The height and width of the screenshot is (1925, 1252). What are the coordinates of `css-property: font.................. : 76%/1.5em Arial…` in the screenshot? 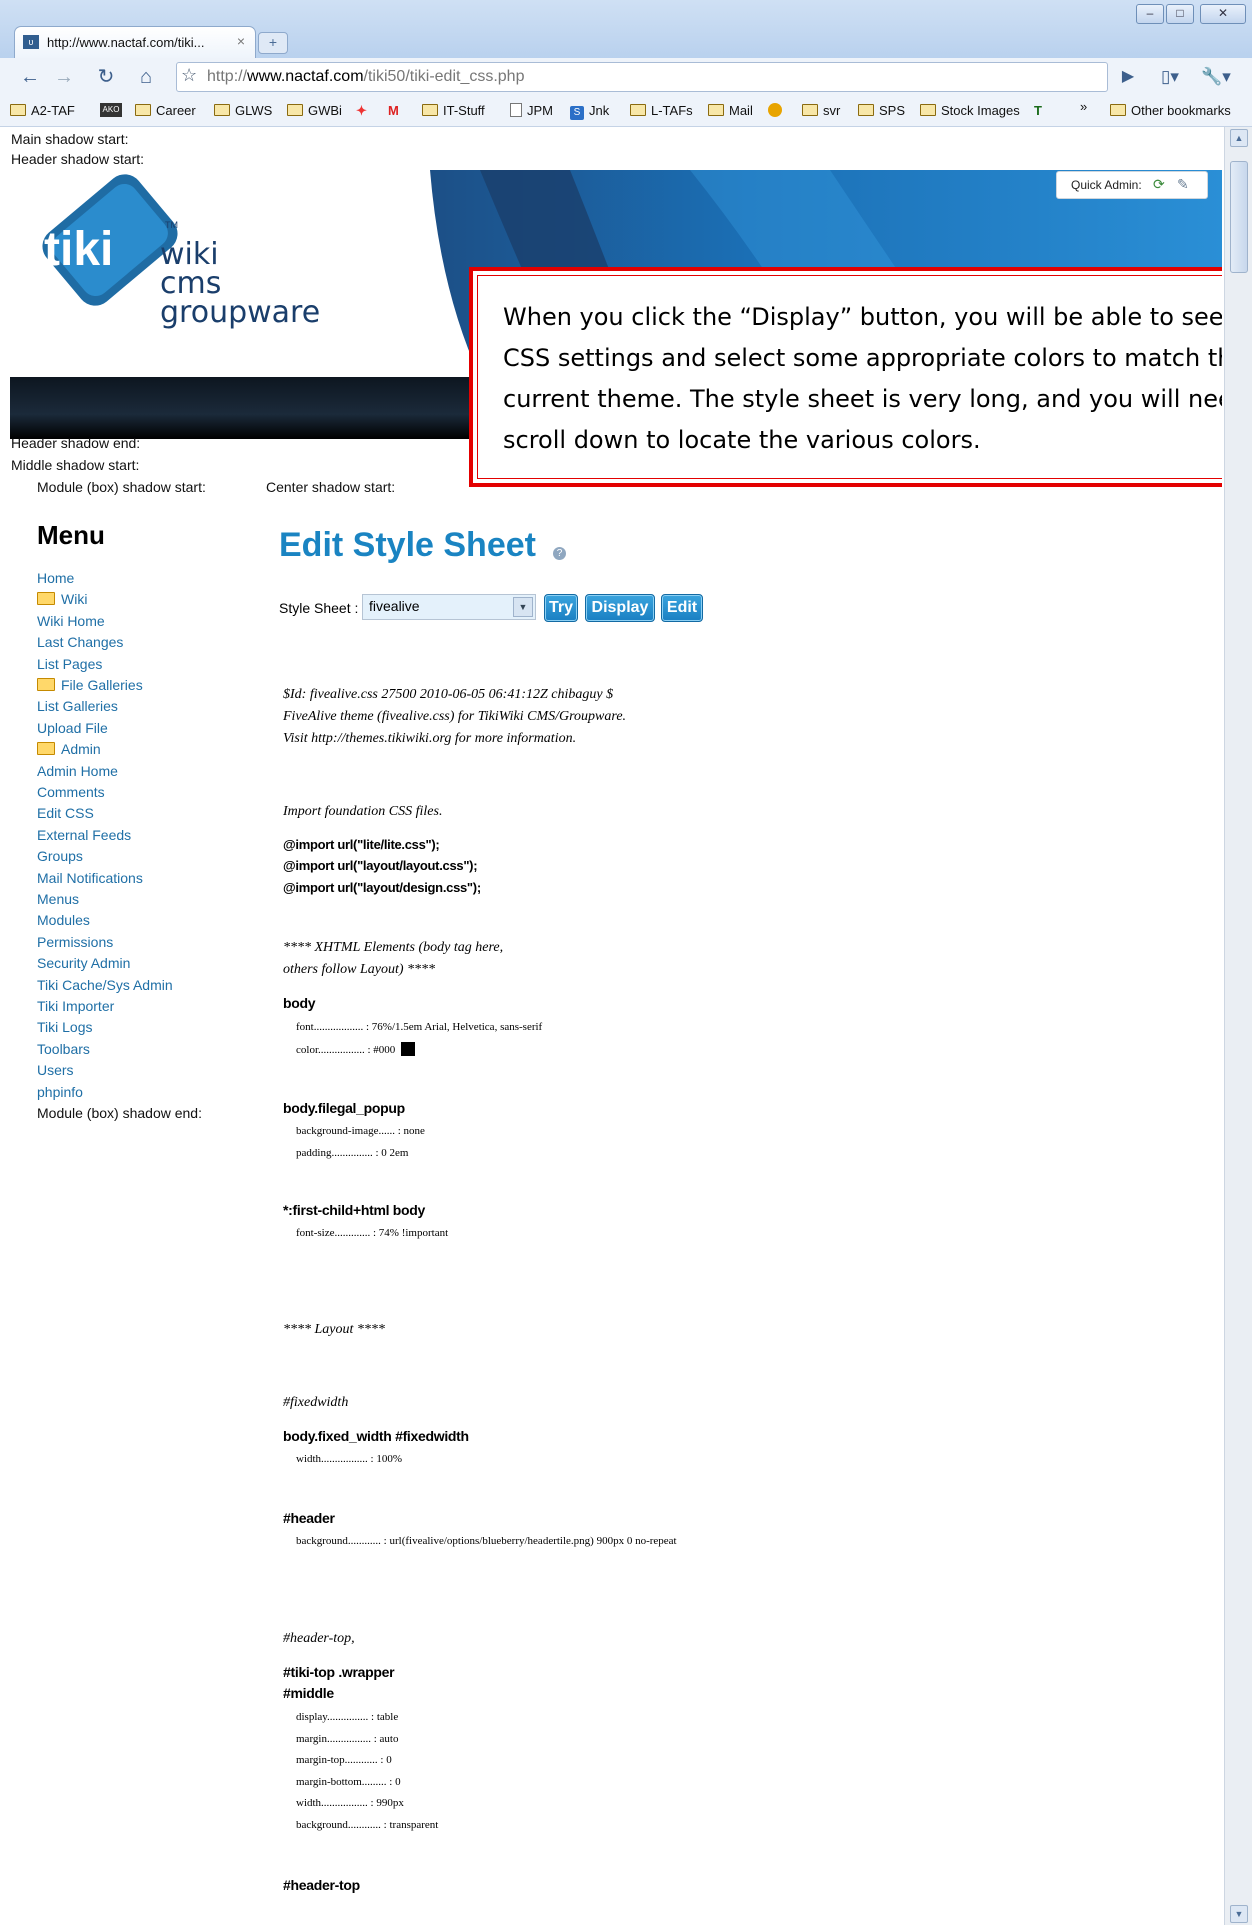 It's located at (419, 1027).